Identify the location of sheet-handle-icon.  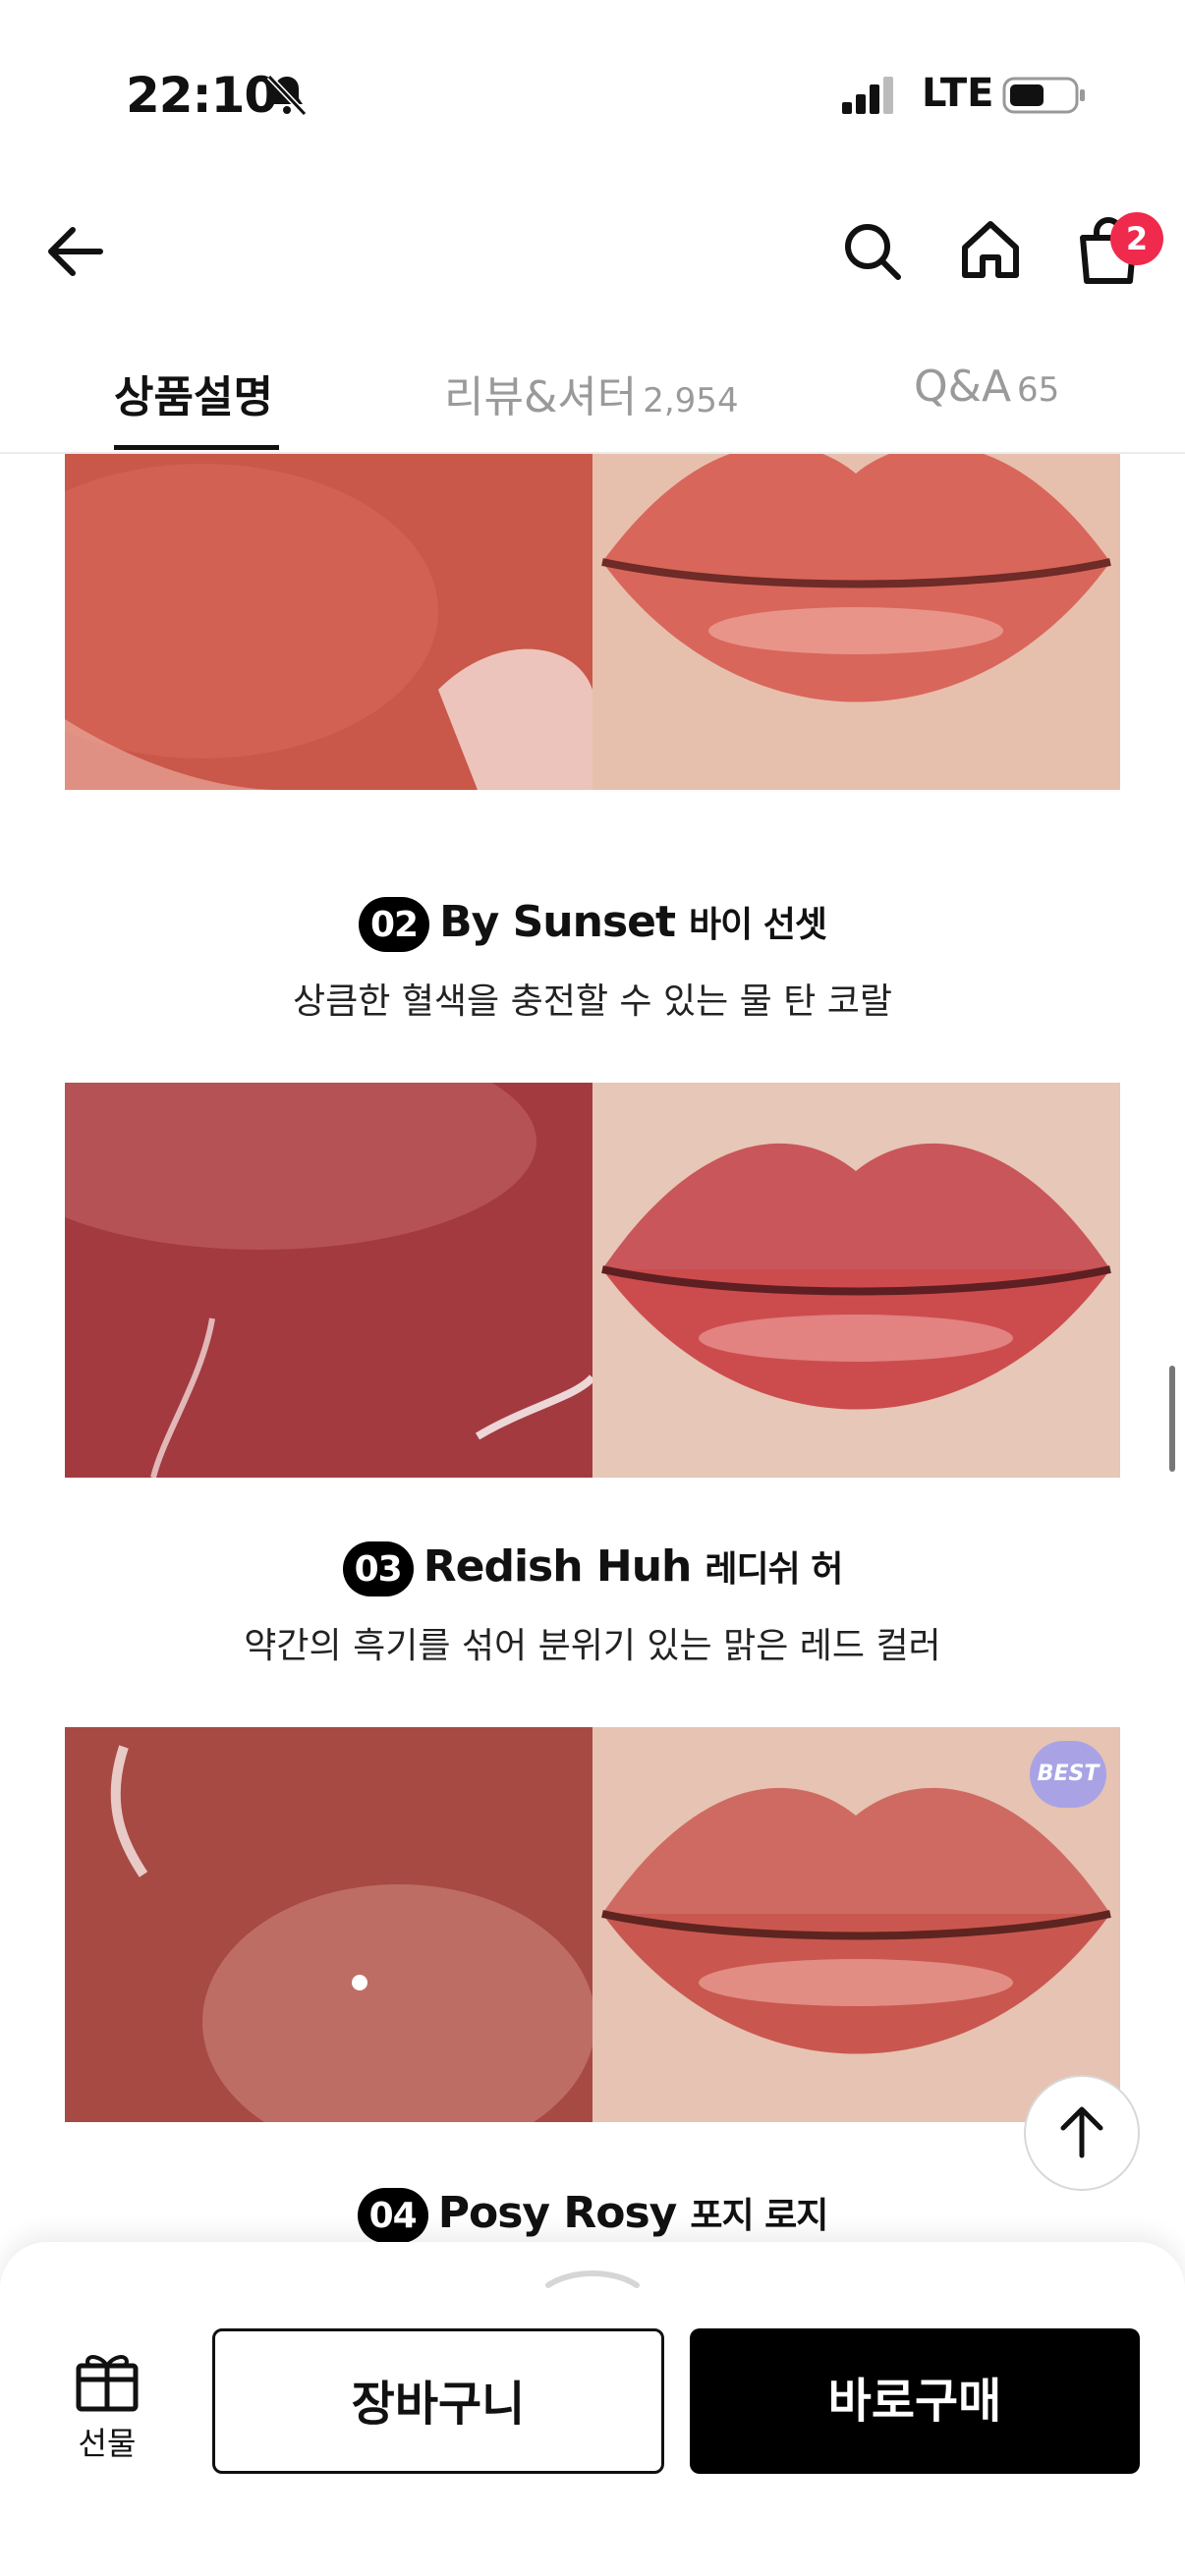
(592, 2278).